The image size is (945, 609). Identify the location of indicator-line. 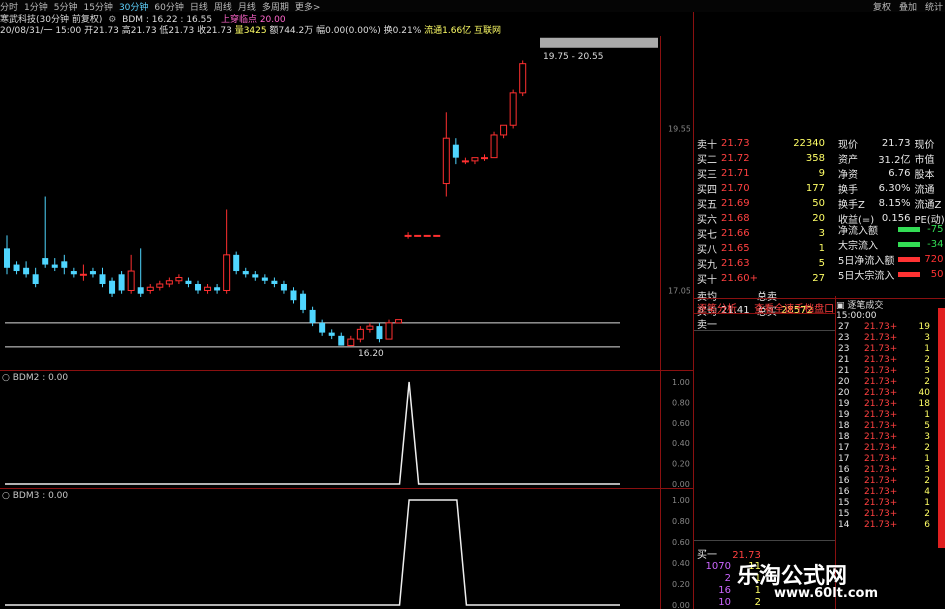
(312, 433).